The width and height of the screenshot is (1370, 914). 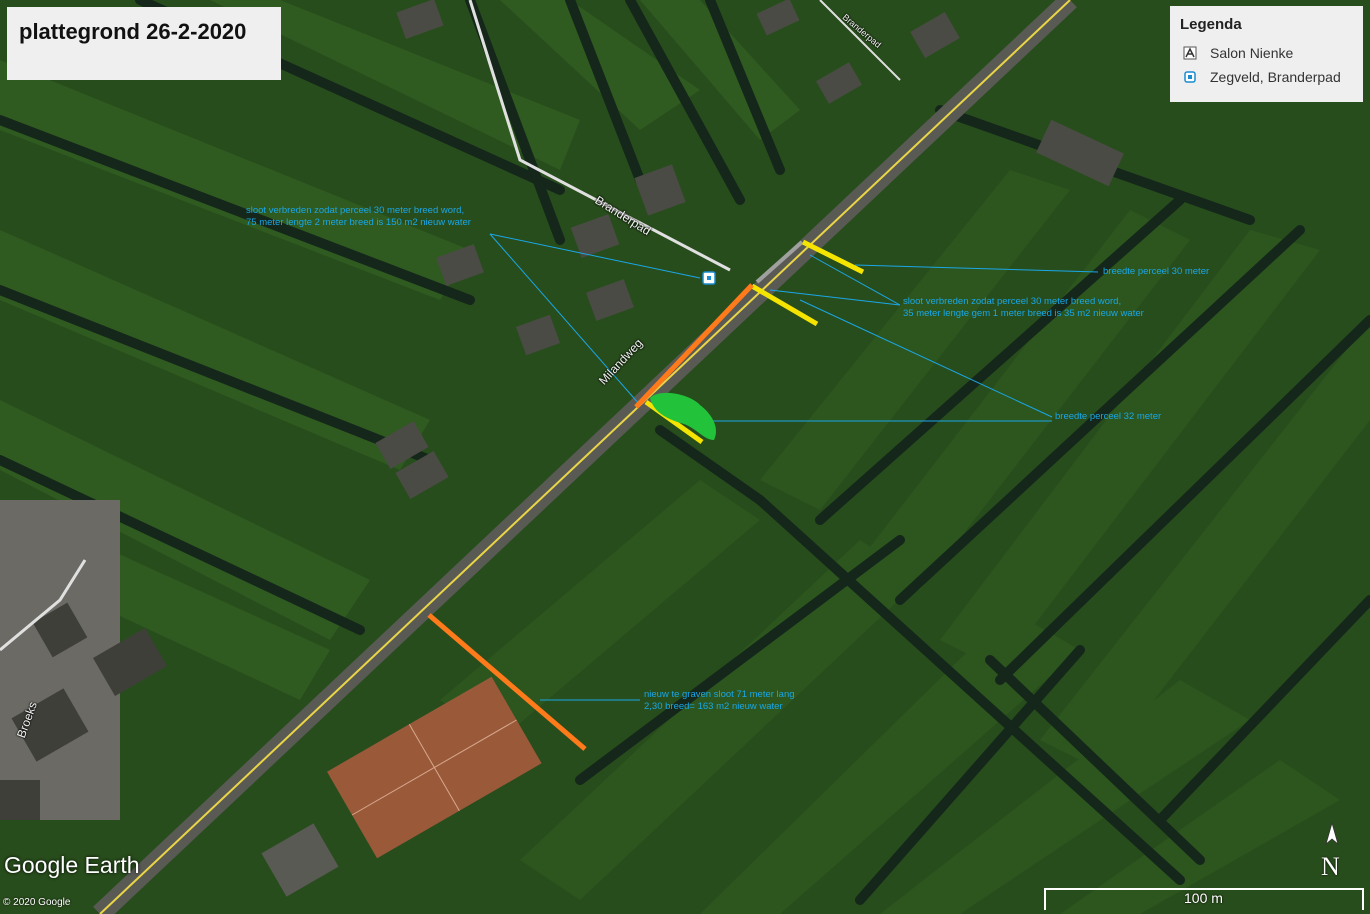 What do you see at coordinates (709, 278) in the screenshot?
I see `place-pin-marker` at bounding box center [709, 278].